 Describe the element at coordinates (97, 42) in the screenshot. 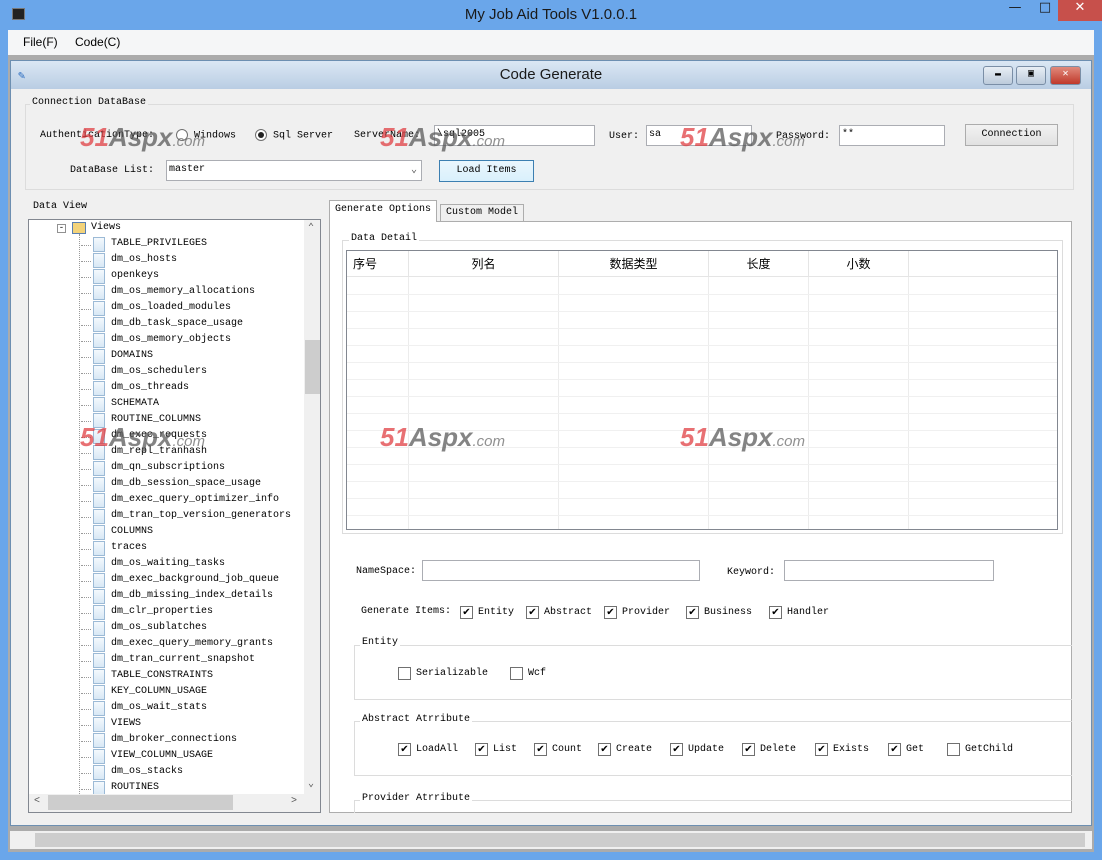

I see `menu-code: Code(C)` at that location.